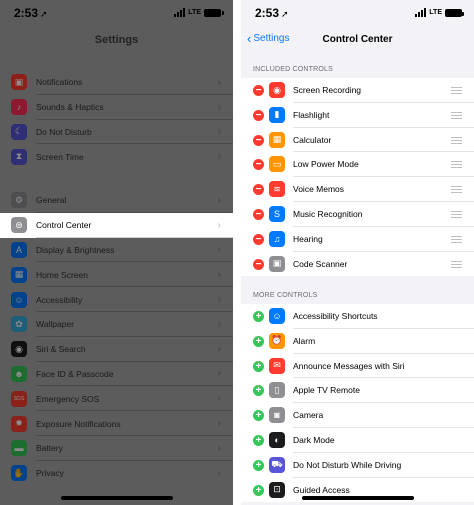 This screenshot has height=505, width=474. Describe the element at coordinates (357, 264) in the screenshot. I see `control-row-code-scanner: − ▣ Code Scanner` at that location.